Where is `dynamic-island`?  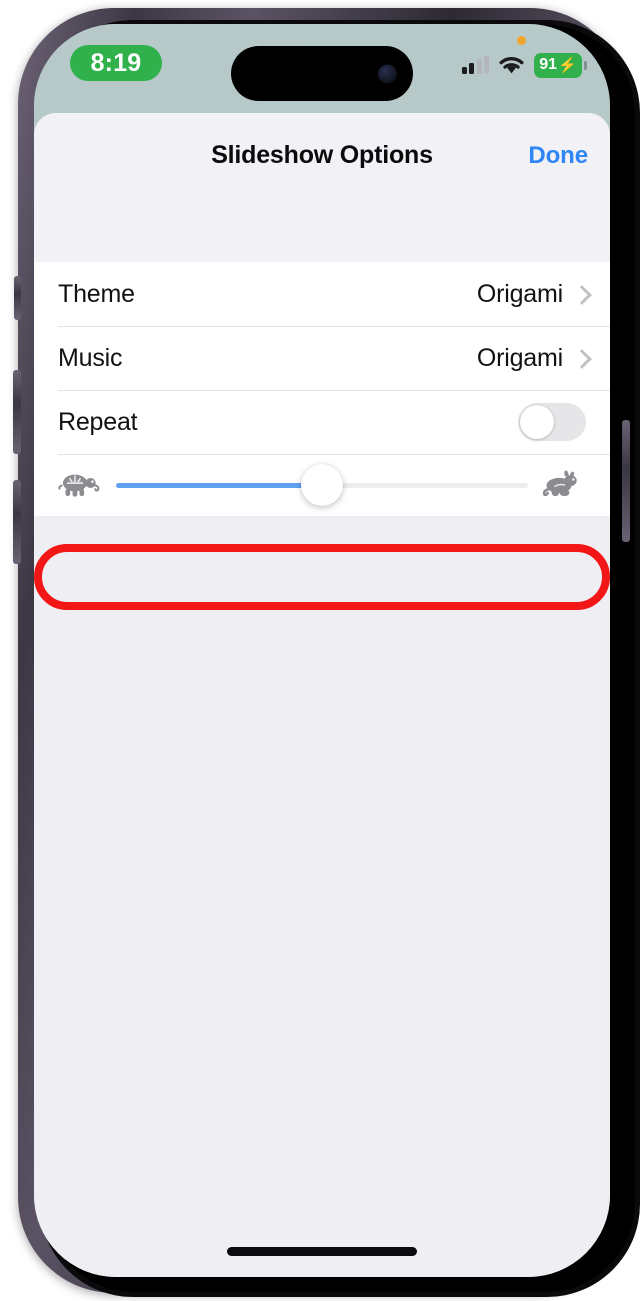 dynamic-island is located at coordinates (322, 73).